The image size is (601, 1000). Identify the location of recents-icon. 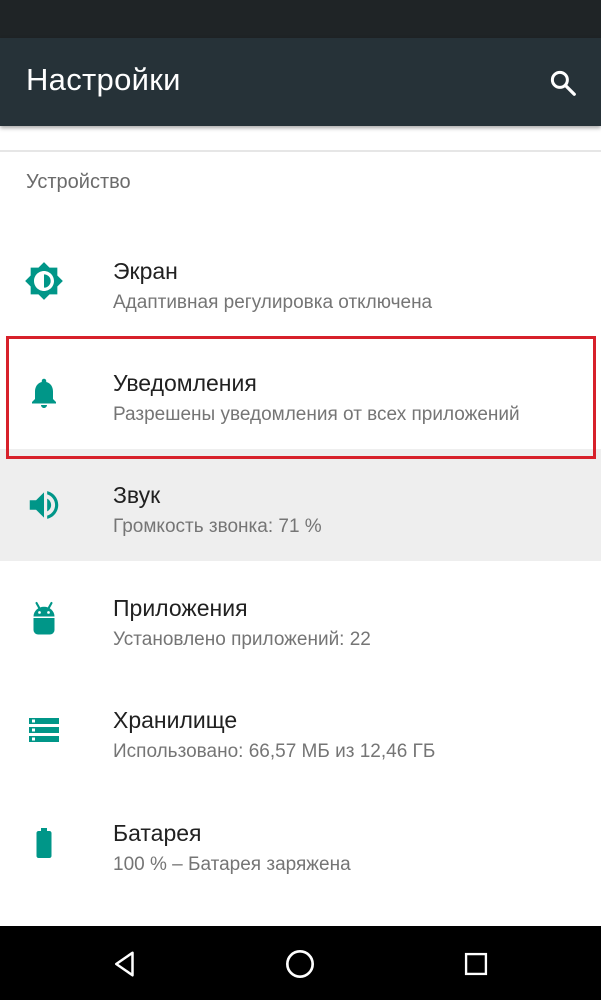
(476, 964).